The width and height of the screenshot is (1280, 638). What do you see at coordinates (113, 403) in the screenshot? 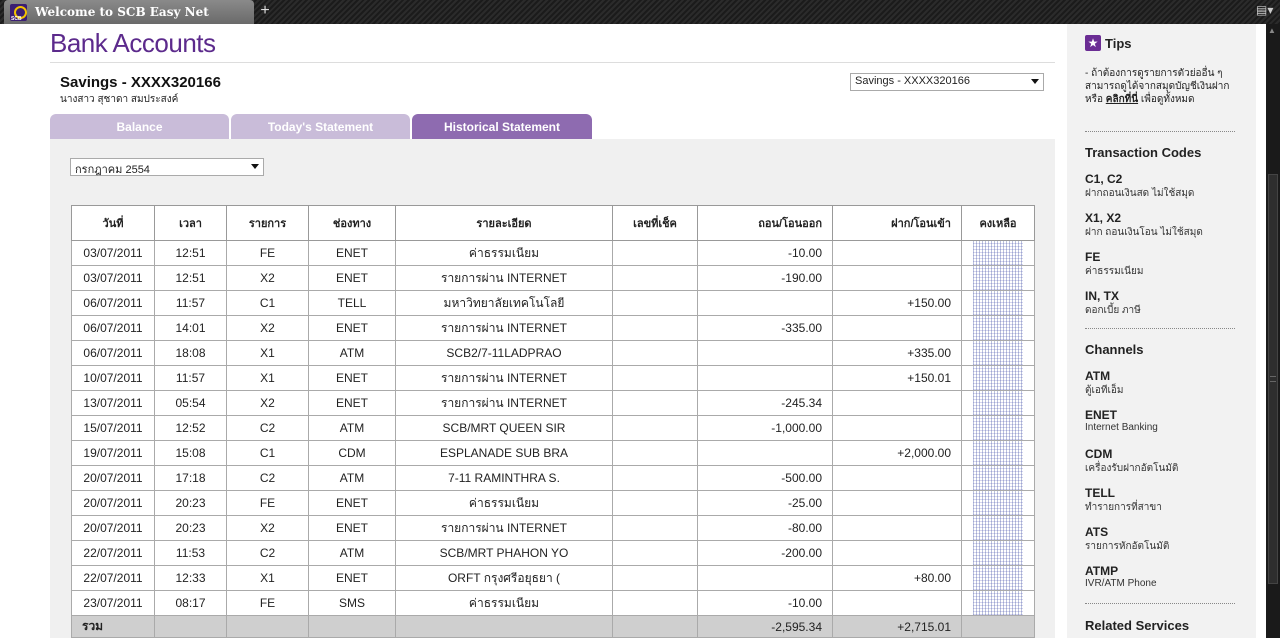
I see `row-date: 13/07/2011` at bounding box center [113, 403].